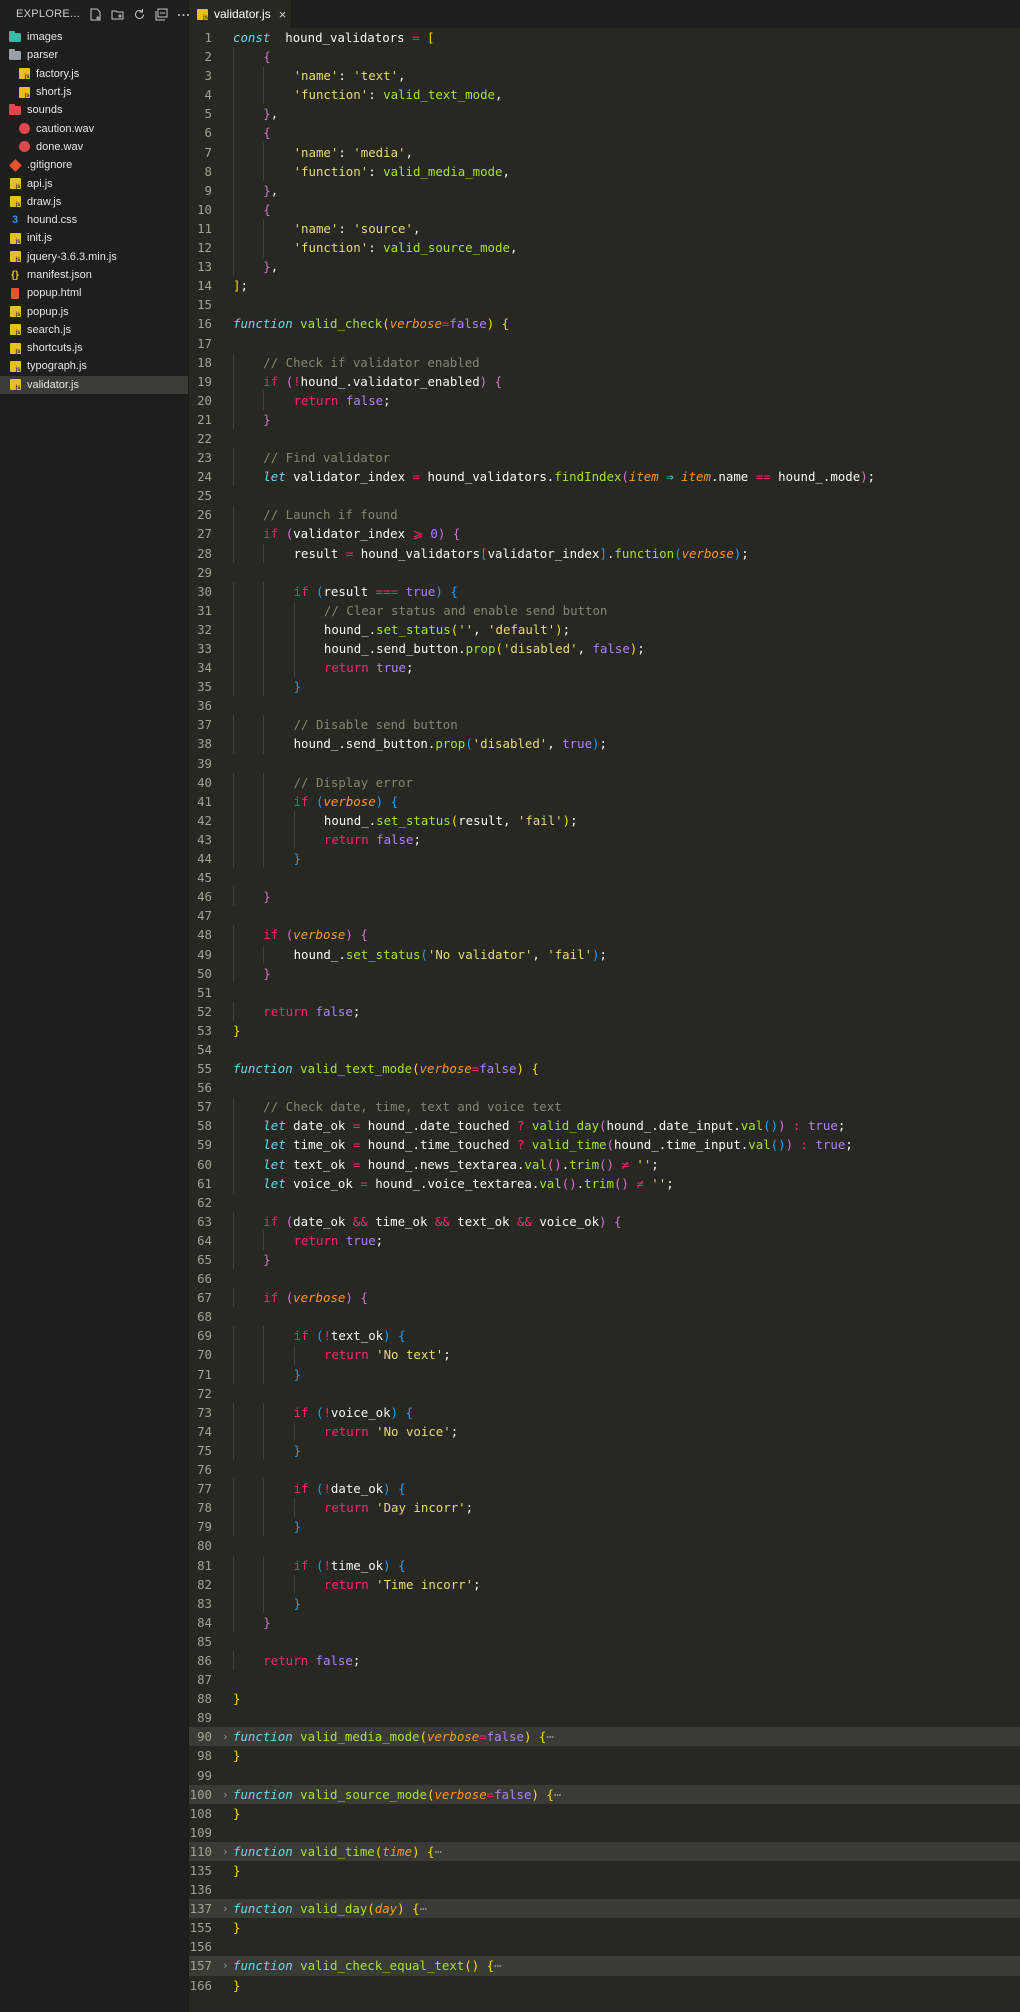  I want to click on explorer-item: draw.js, so click(94, 202).